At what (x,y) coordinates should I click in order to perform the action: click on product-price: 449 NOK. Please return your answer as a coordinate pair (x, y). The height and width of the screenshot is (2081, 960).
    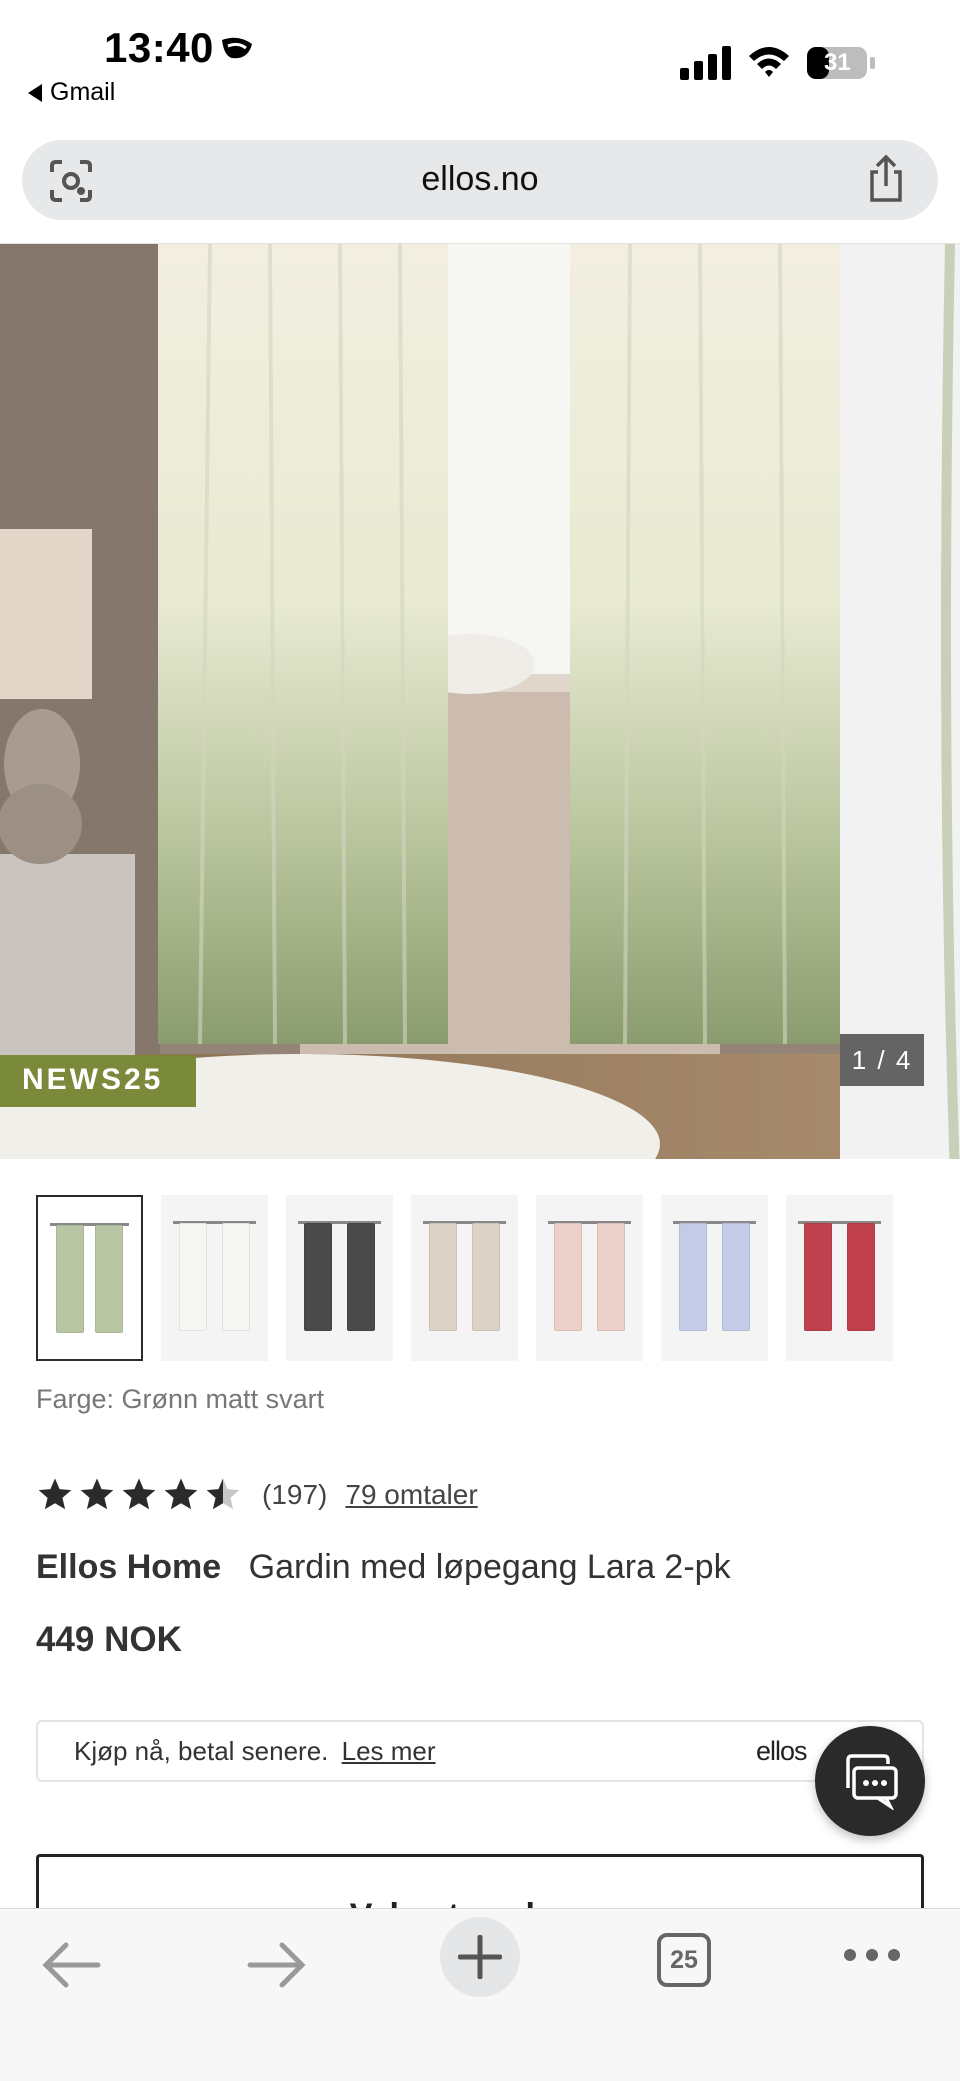
    Looking at the image, I should click on (109, 1639).